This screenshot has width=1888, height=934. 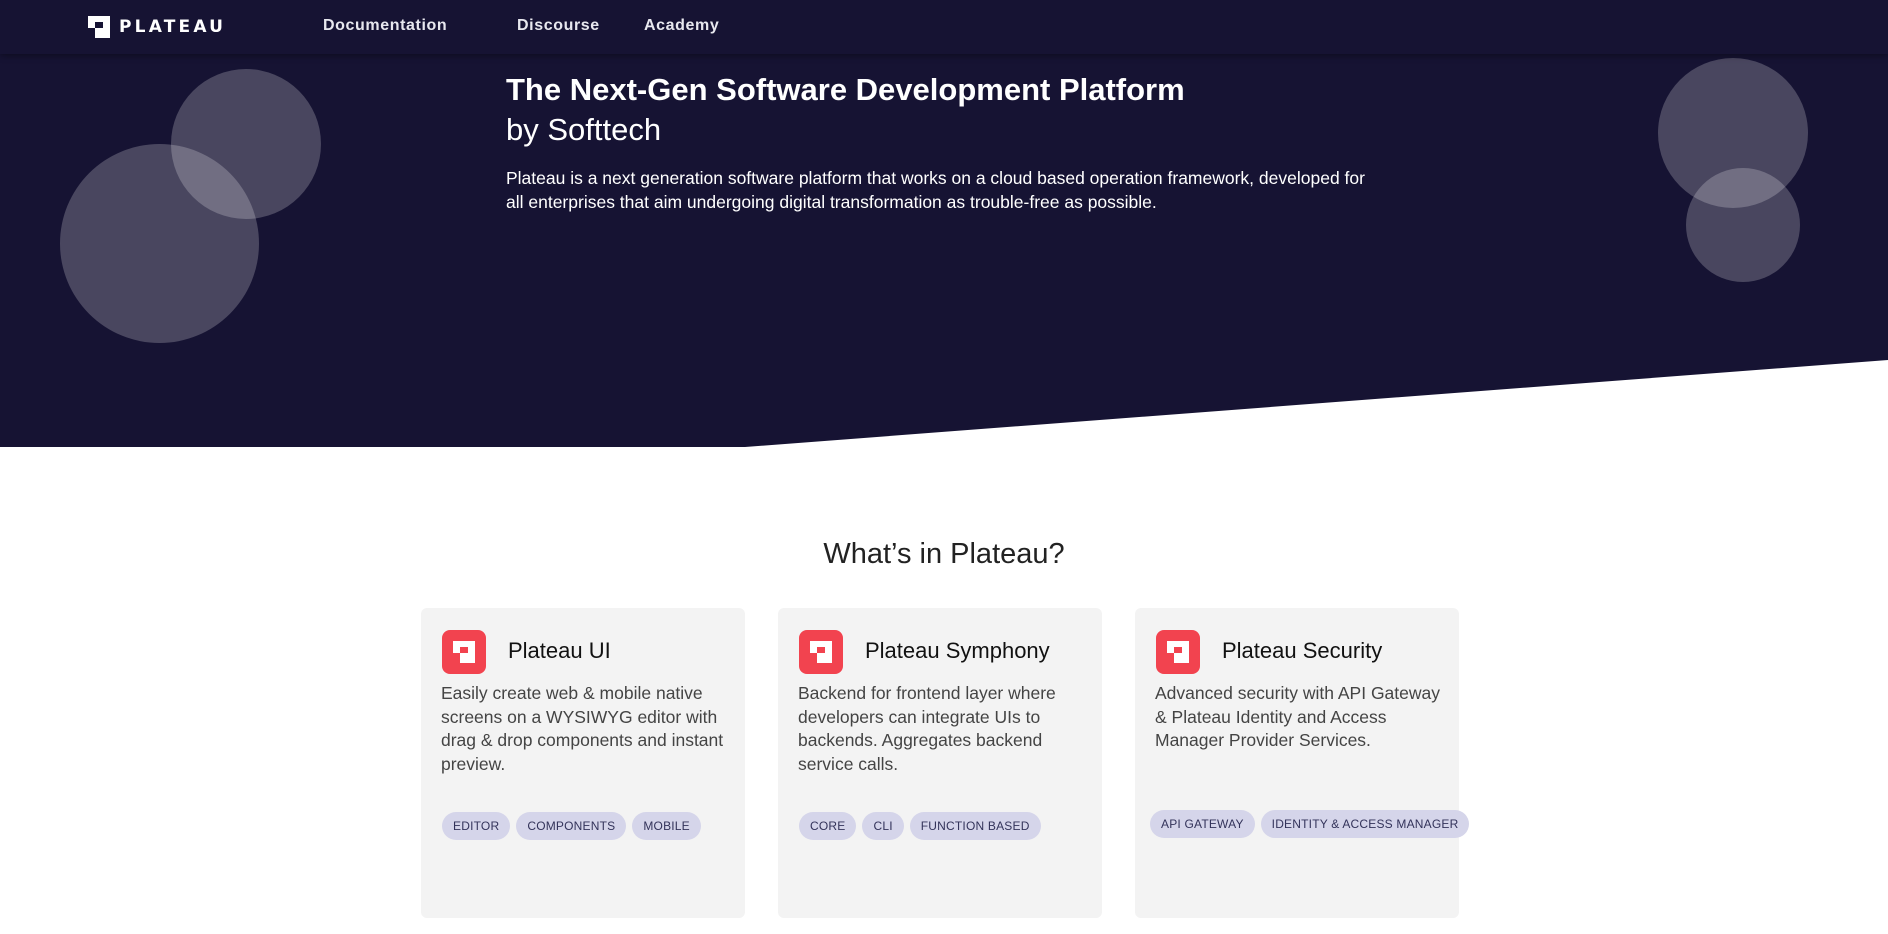 What do you see at coordinates (558, 26) in the screenshot?
I see `nav-link-discourse: Discourse` at bounding box center [558, 26].